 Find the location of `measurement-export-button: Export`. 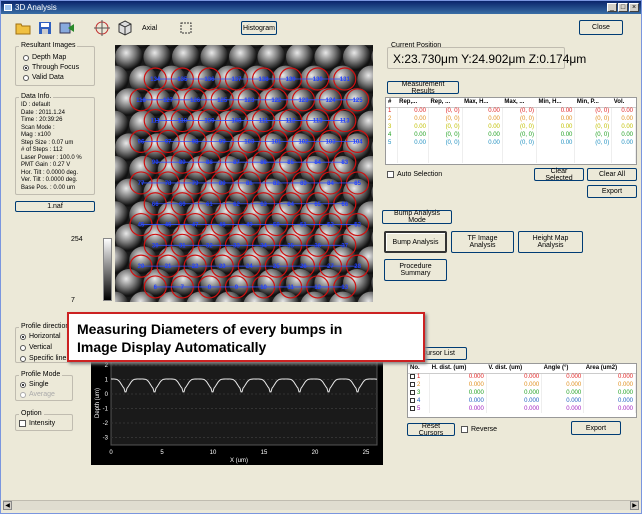

measurement-export-button: Export is located at coordinates (612, 191).